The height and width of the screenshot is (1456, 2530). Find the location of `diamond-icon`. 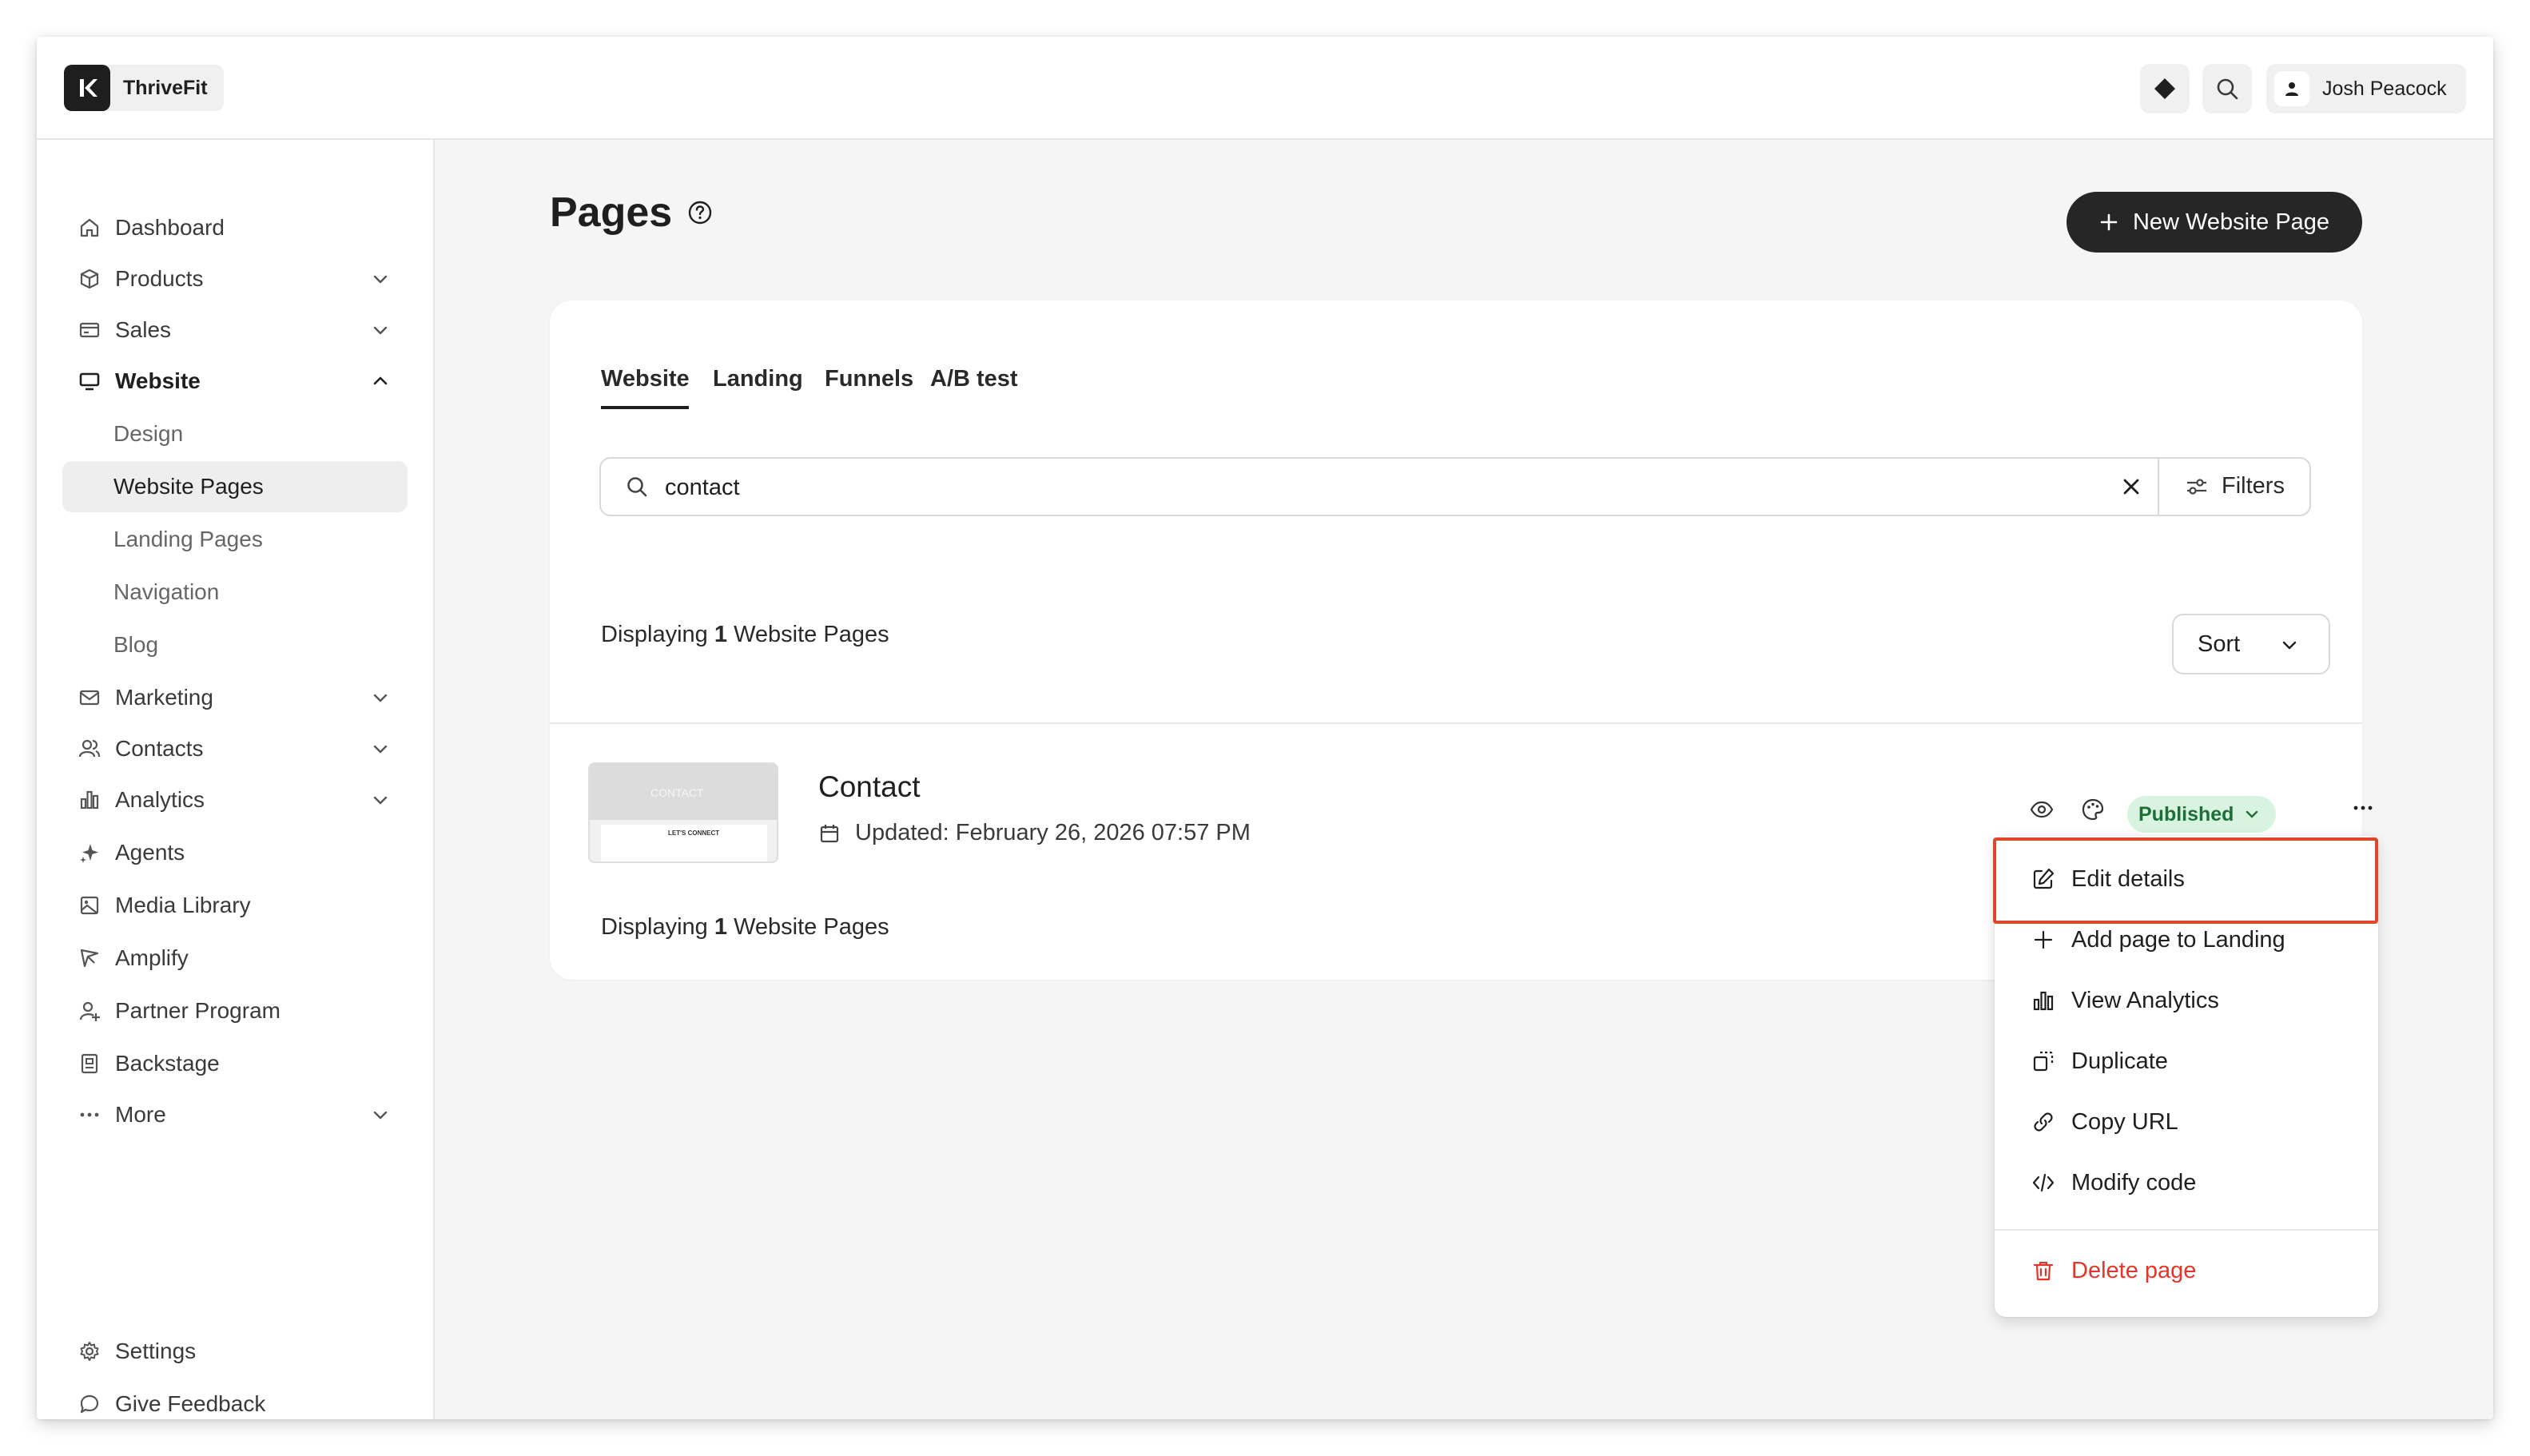

diamond-icon is located at coordinates (2164, 88).